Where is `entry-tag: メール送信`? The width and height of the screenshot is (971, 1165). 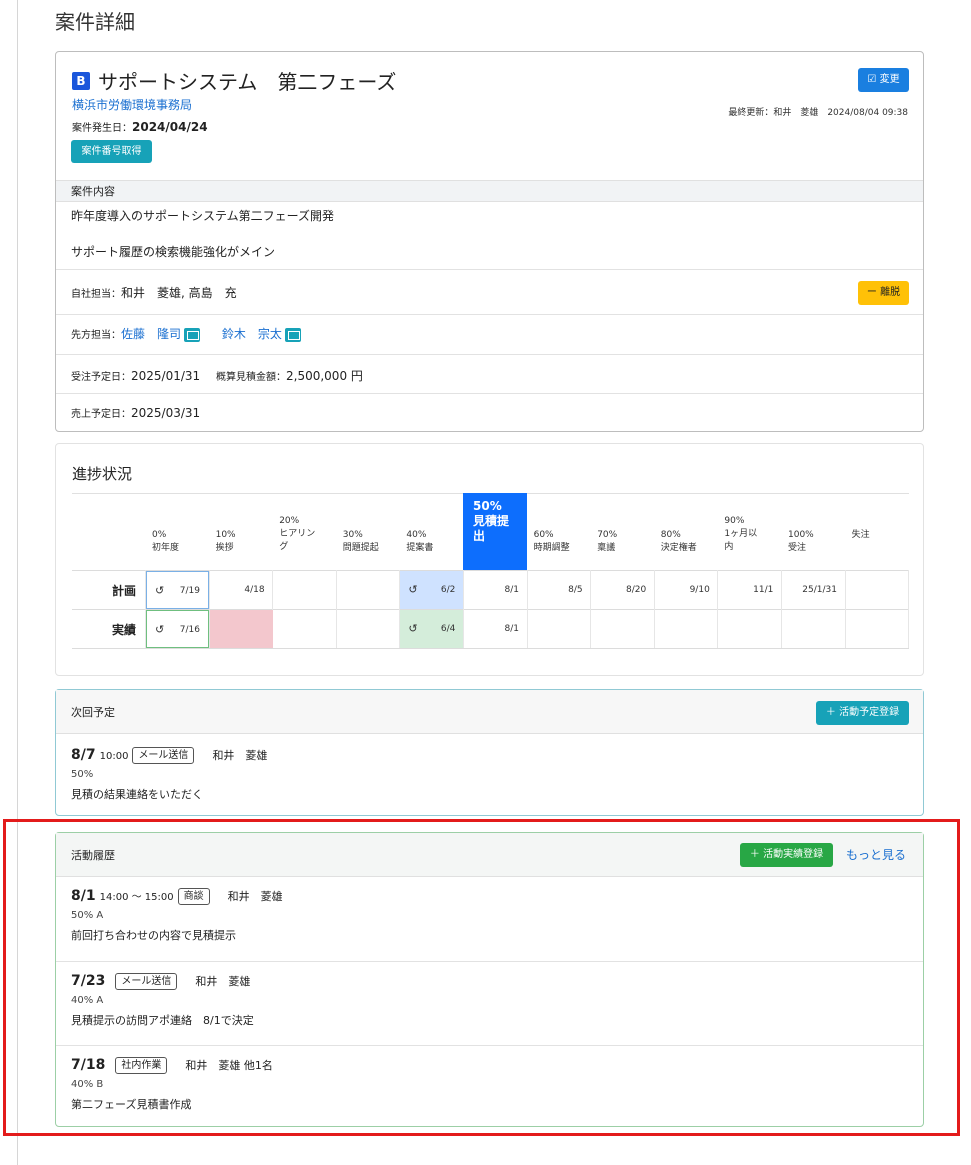
entry-tag: メール送信 is located at coordinates (163, 755).